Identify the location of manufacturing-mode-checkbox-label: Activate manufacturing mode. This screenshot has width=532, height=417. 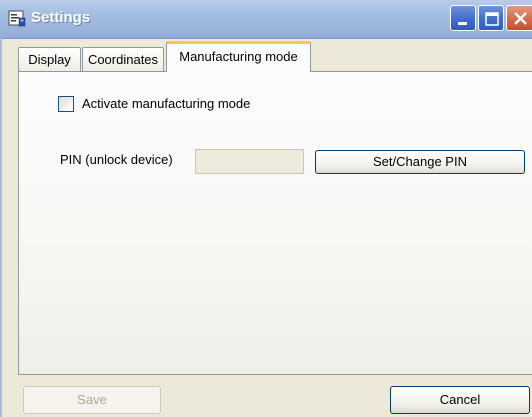
(166, 104).